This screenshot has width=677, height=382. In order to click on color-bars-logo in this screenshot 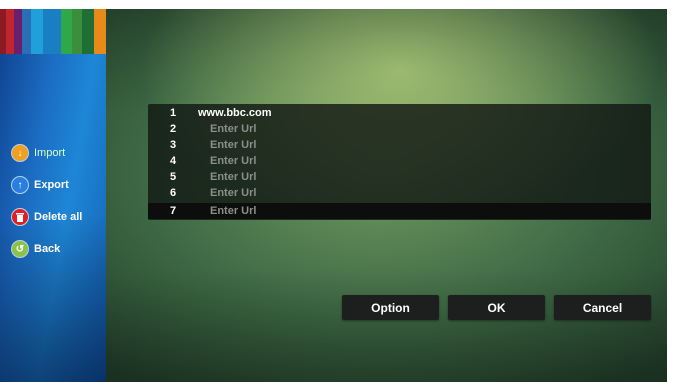, I will do `click(53, 31)`.